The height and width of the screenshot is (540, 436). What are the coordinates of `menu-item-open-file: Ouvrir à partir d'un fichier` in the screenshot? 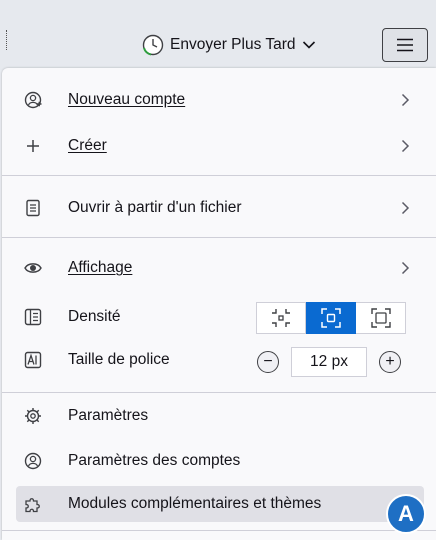 It's located at (220, 208).